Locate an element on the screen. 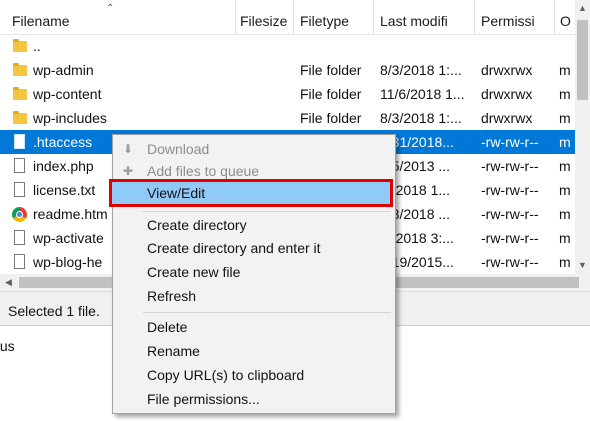 This screenshot has height=421, width=590. column-filesize: Filesize is located at coordinates (264, 17).